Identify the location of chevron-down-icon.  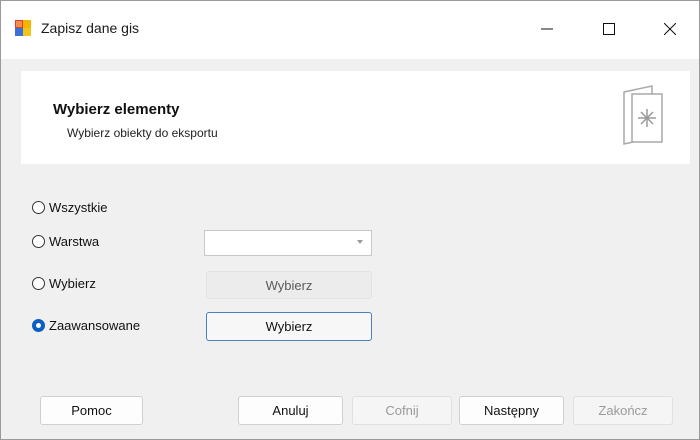
(360, 242).